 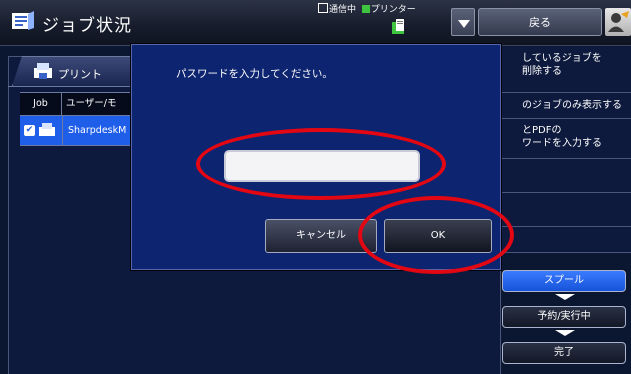 I want to click on print-job-icon, so click(x=47, y=129).